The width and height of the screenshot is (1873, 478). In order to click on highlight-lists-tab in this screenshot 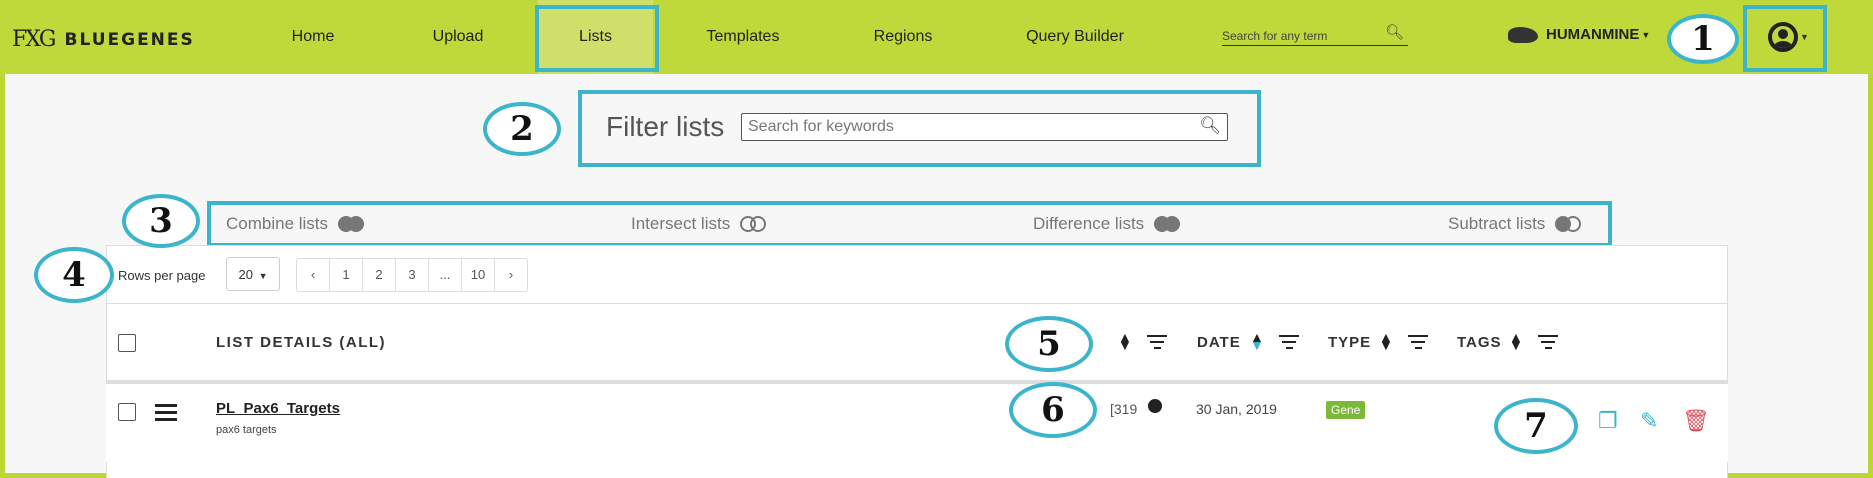, I will do `click(597, 38)`.